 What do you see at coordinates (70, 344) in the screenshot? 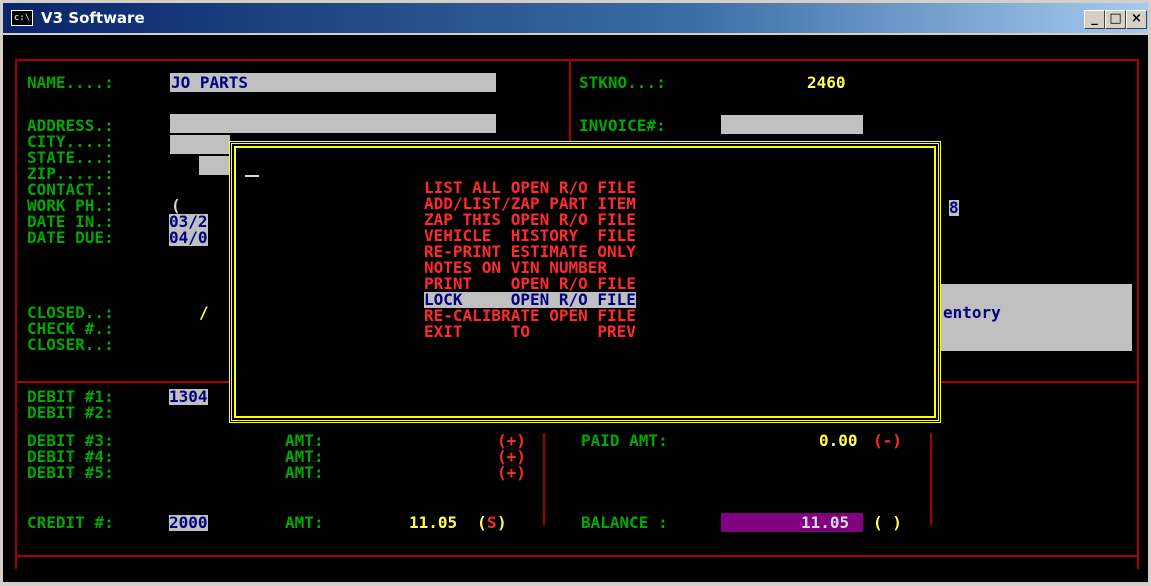
I see `closer-label: CLOSER..:` at bounding box center [70, 344].